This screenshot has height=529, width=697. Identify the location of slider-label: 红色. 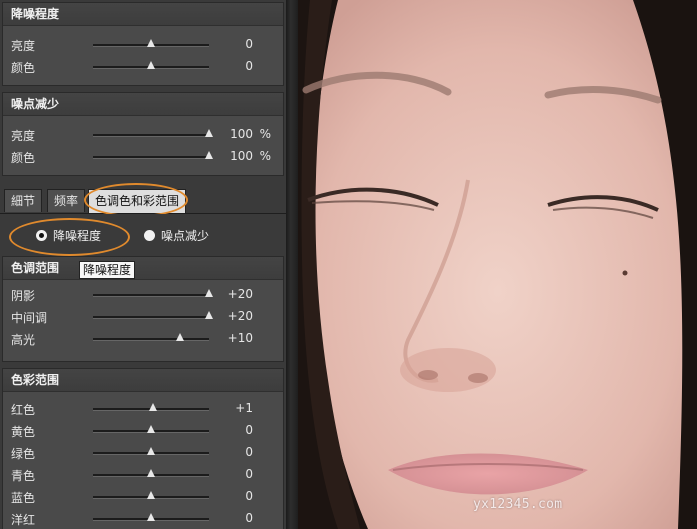
(23, 410).